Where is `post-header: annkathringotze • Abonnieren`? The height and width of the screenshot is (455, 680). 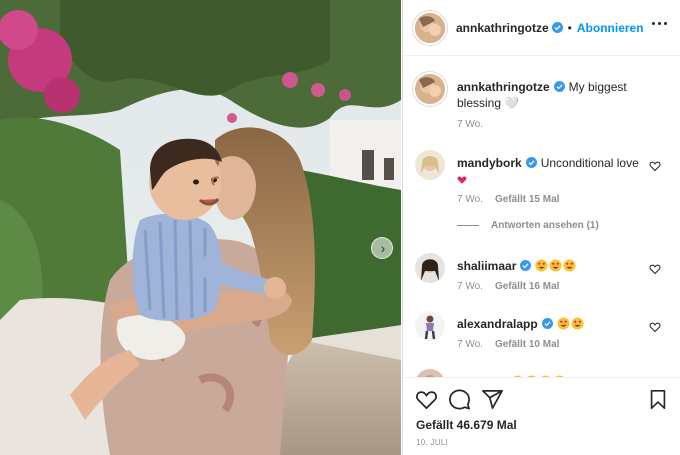 post-header: annkathringotze • Abonnieren is located at coordinates (541, 28).